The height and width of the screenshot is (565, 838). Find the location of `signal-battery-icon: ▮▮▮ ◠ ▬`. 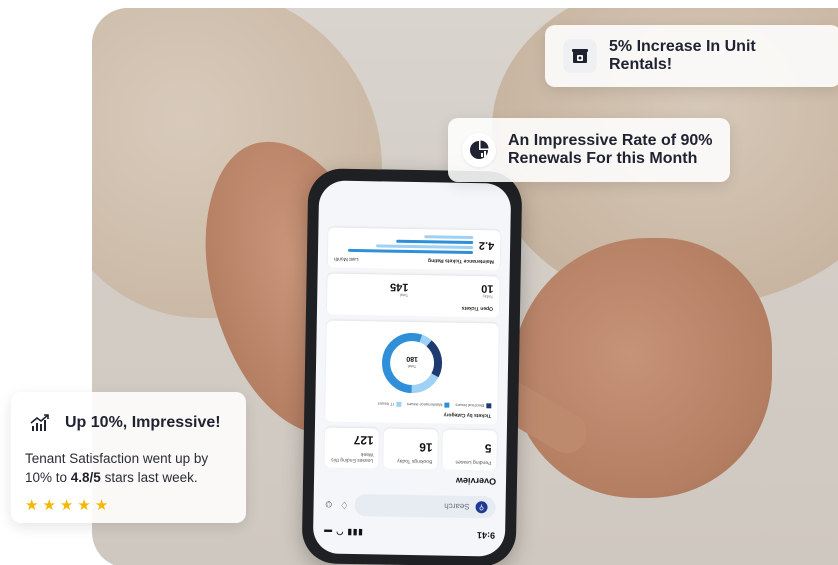

signal-battery-icon: ▮▮▮ ◠ ▬ is located at coordinates (343, 532).